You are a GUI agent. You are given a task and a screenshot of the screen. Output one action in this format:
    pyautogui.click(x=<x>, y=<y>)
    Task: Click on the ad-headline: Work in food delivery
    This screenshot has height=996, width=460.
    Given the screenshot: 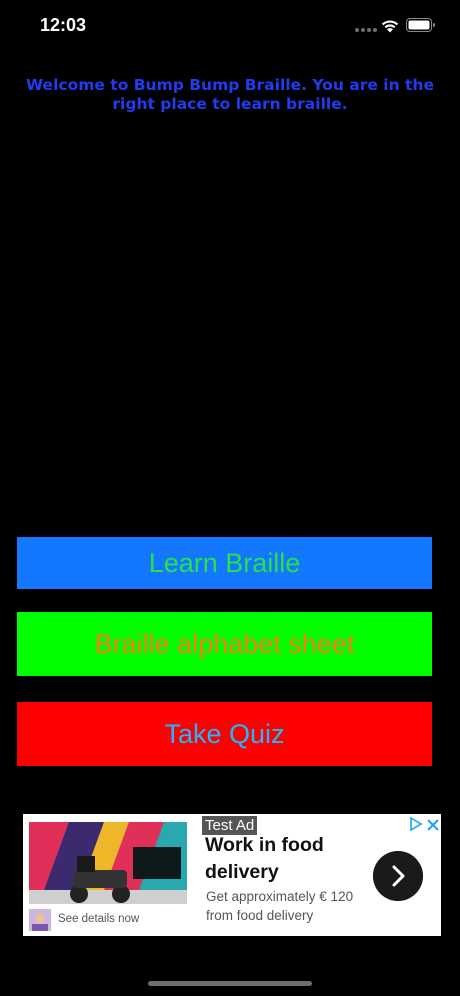 What is the action you would take?
    pyautogui.click(x=290, y=859)
    